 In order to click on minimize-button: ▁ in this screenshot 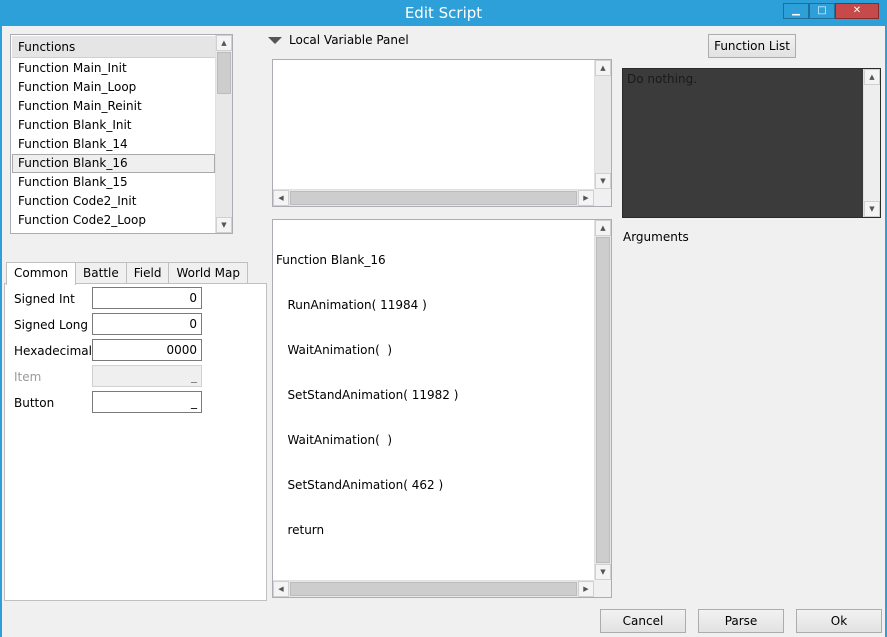, I will do `click(796, 11)`.